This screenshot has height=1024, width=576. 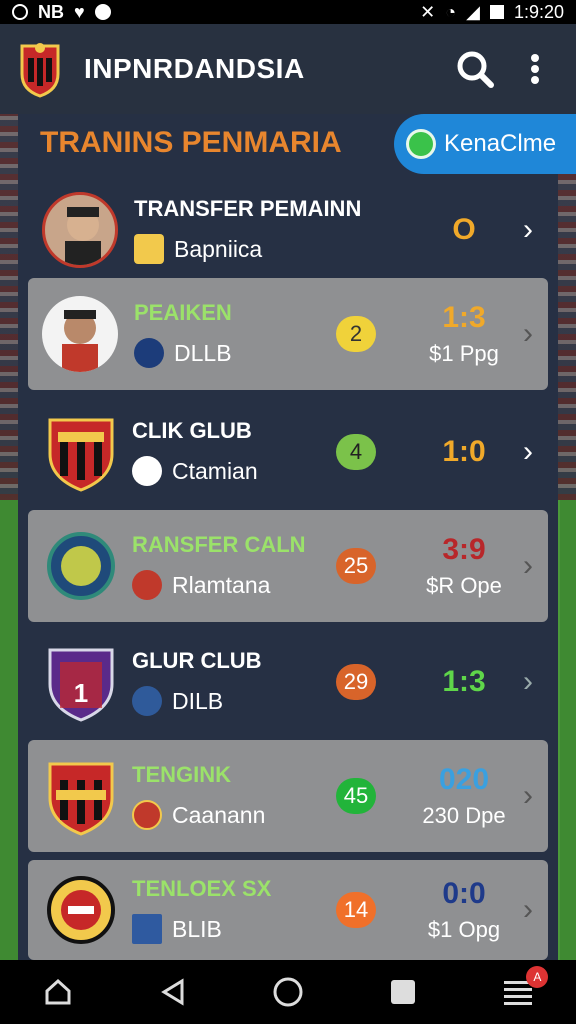 What do you see at coordinates (288, 566) in the screenshot?
I see `list-item: RANSFER CALN Rlamtana 25 3:9 $R Ope ›` at bounding box center [288, 566].